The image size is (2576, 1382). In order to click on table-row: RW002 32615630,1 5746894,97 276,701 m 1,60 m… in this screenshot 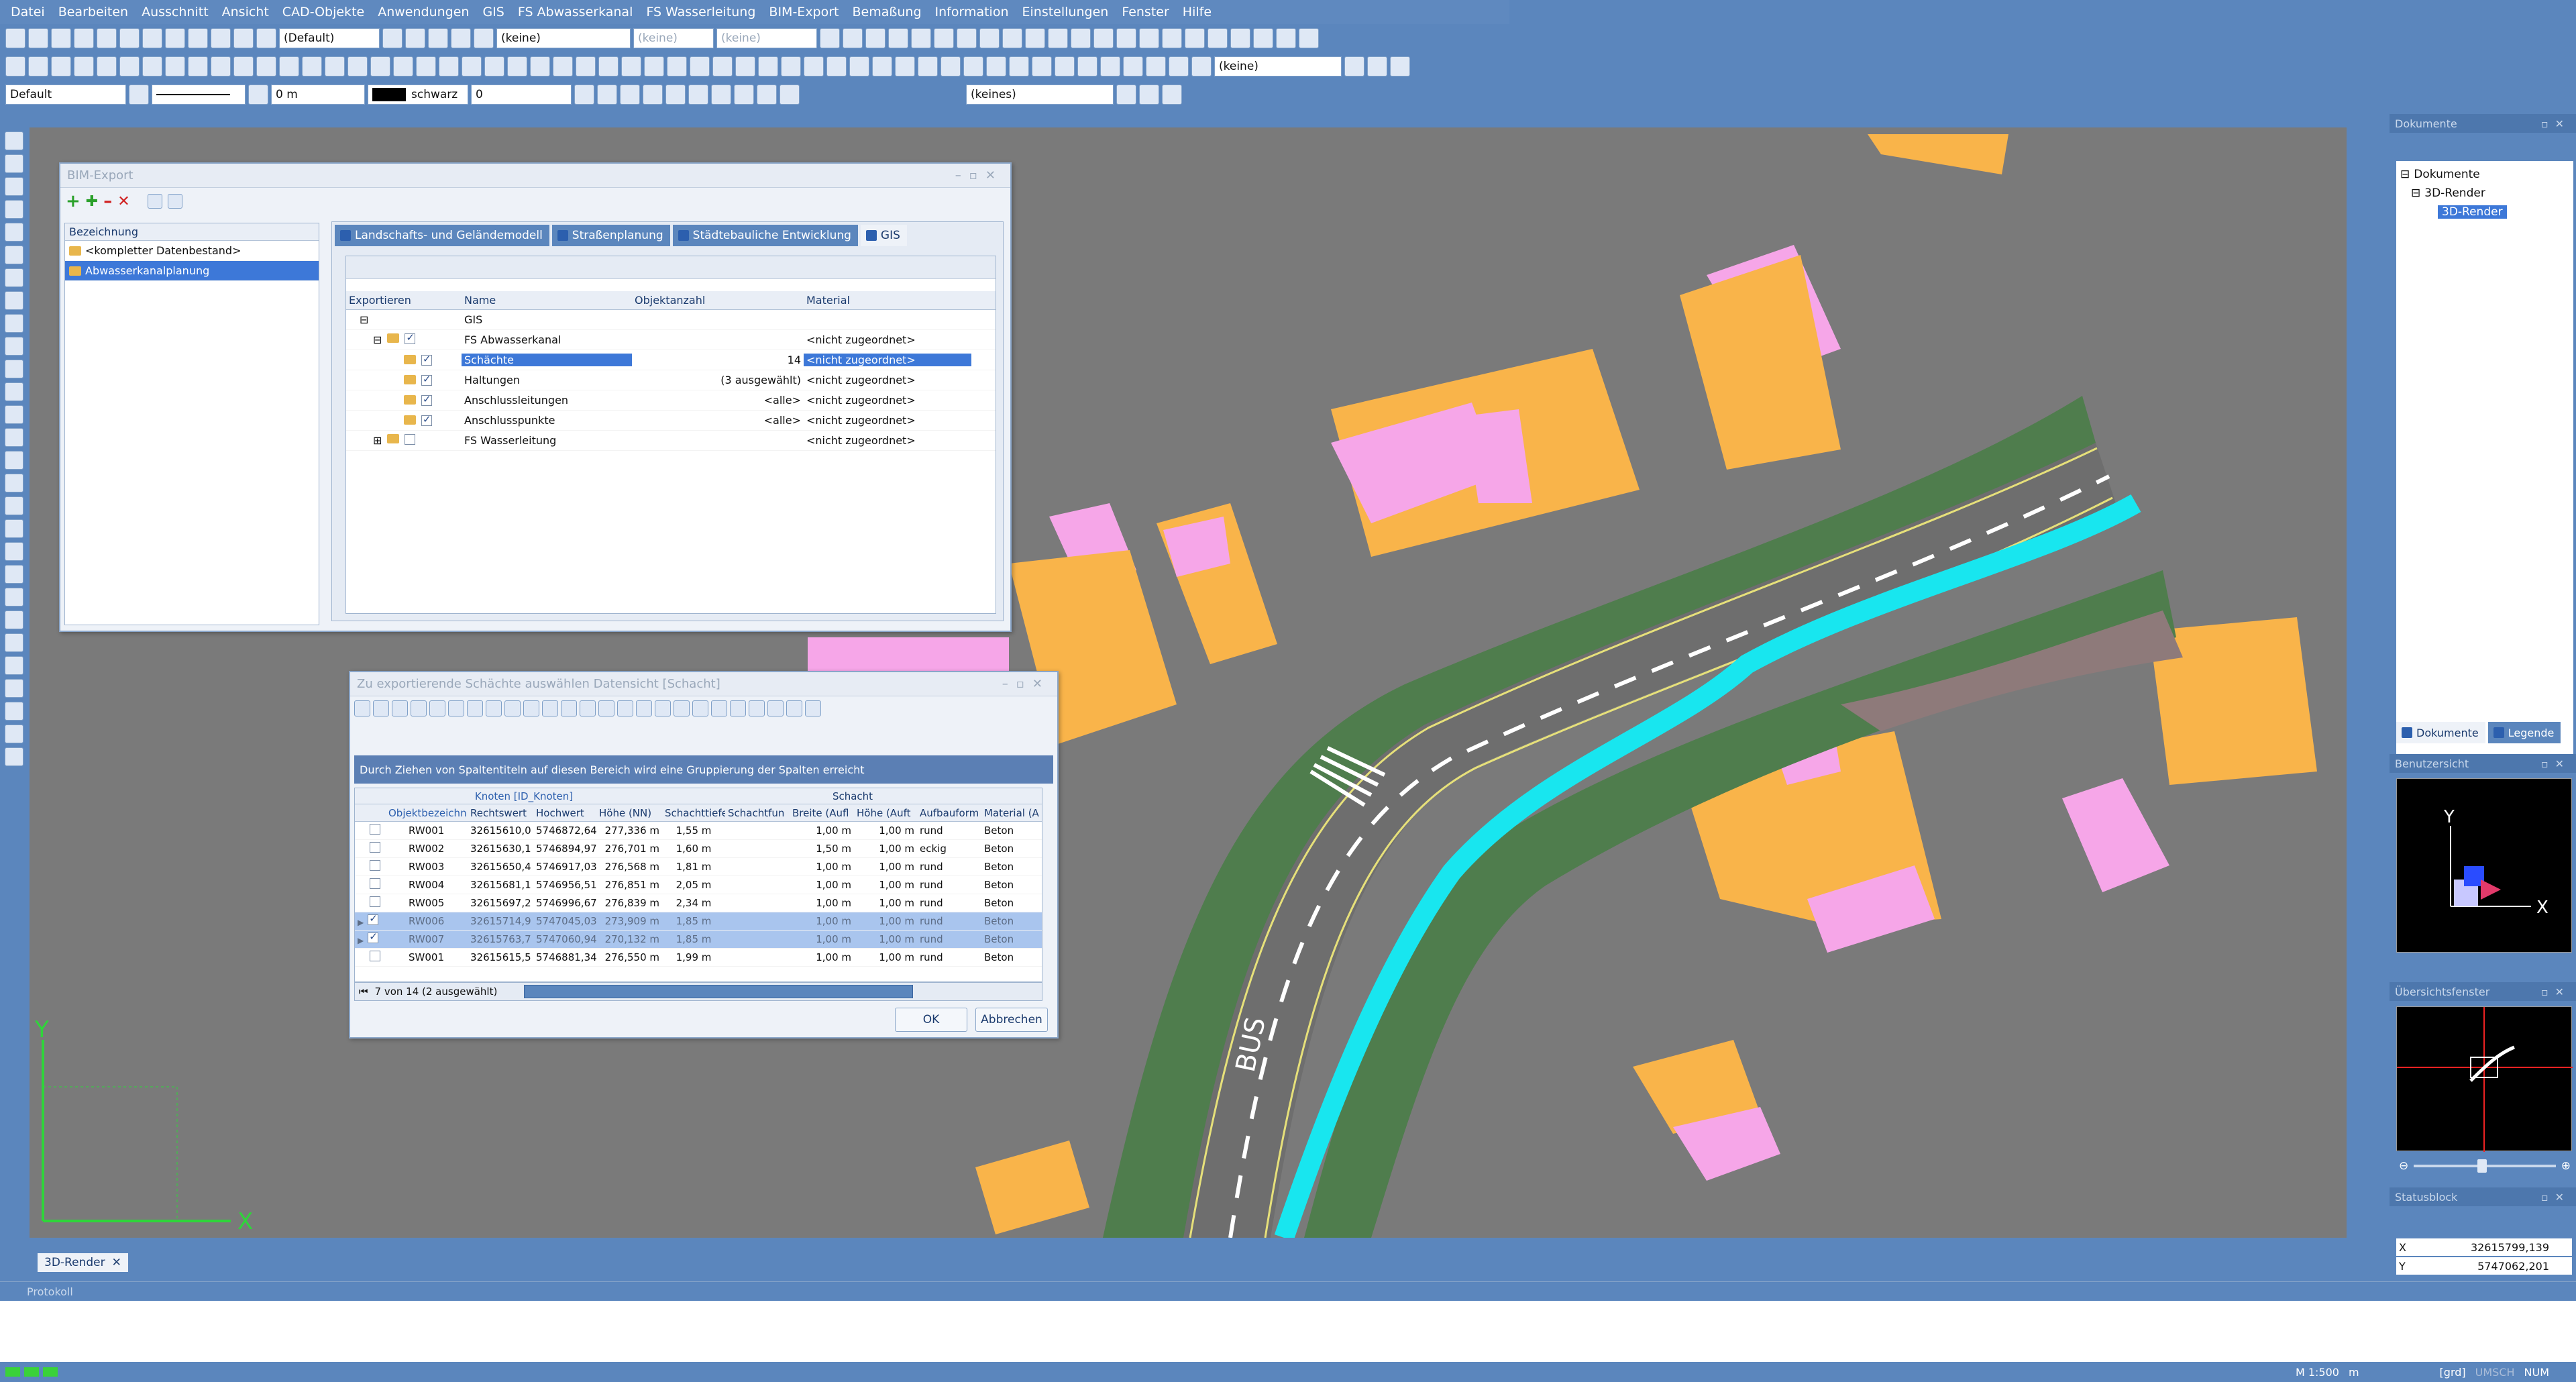, I will do `click(698, 849)`.